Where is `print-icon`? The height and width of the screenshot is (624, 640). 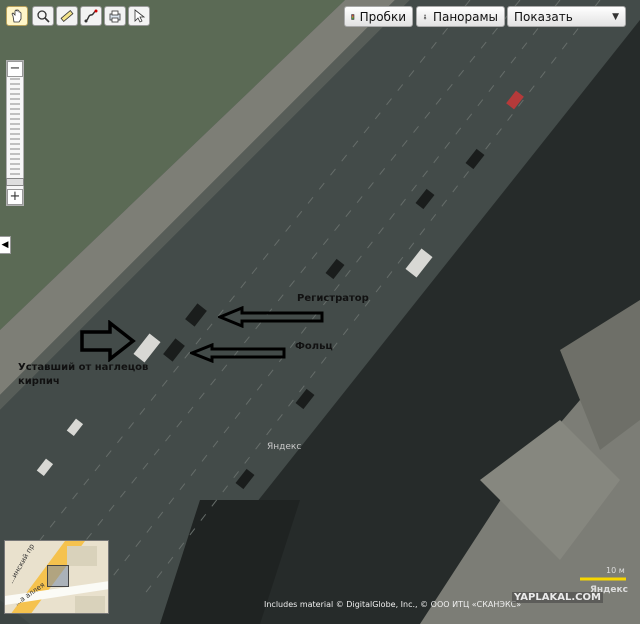 print-icon is located at coordinates (115, 16).